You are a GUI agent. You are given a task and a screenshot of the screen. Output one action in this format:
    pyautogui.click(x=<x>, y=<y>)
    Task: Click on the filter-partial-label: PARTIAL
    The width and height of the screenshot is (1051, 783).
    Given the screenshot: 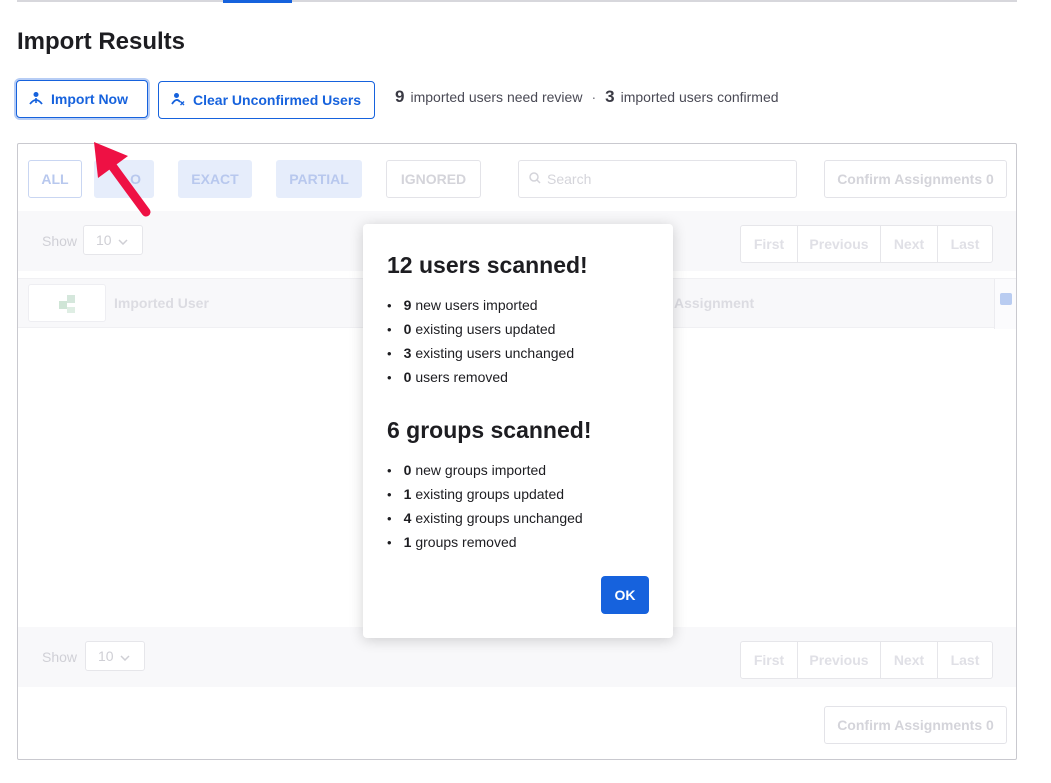 What is the action you would take?
    pyautogui.click(x=319, y=179)
    